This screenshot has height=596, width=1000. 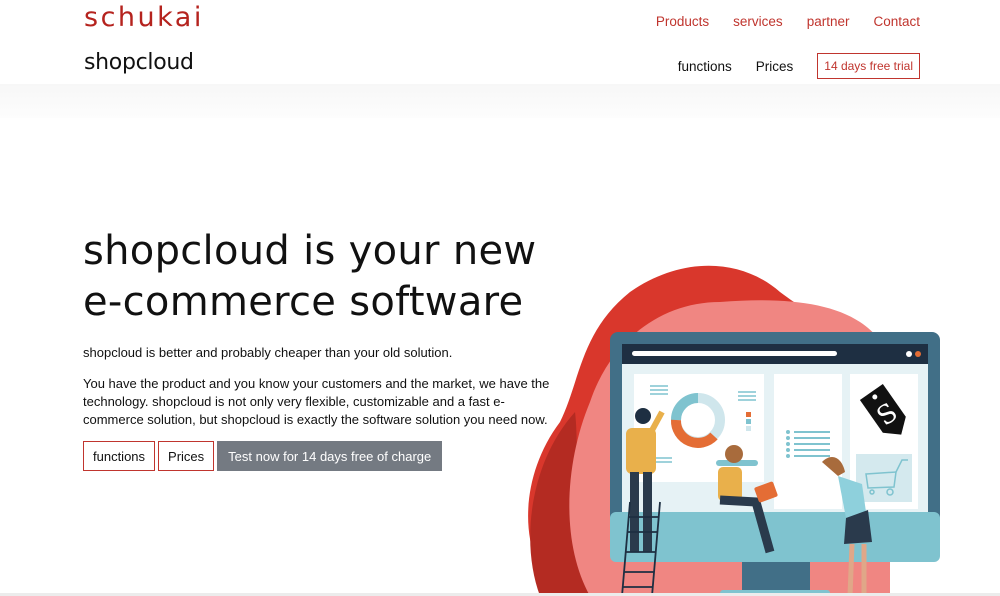 What do you see at coordinates (186, 456) in the screenshot?
I see `prices-button: Prices` at bounding box center [186, 456].